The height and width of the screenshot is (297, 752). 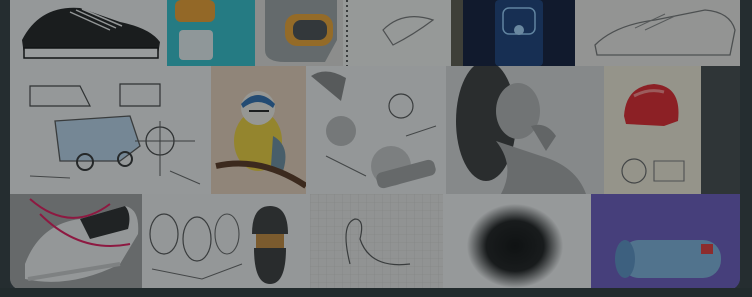 What do you see at coordinates (110, 130) in the screenshot?
I see `vehicle-concept-sketch-thumb` at bounding box center [110, 130].